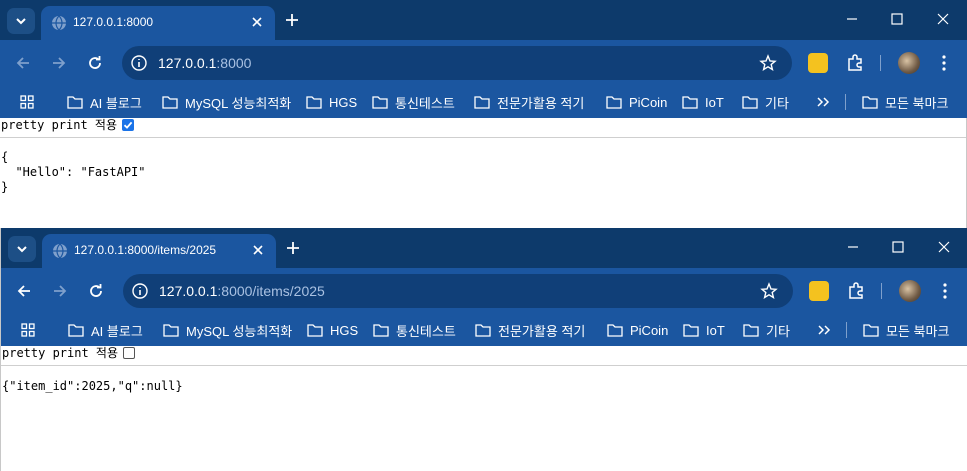 This screenshot has height=471, width=967. Describe the element at coordinates (113, 22) in the screenshot. I see `tab-title: 127.0.0.1:8000` at that location.